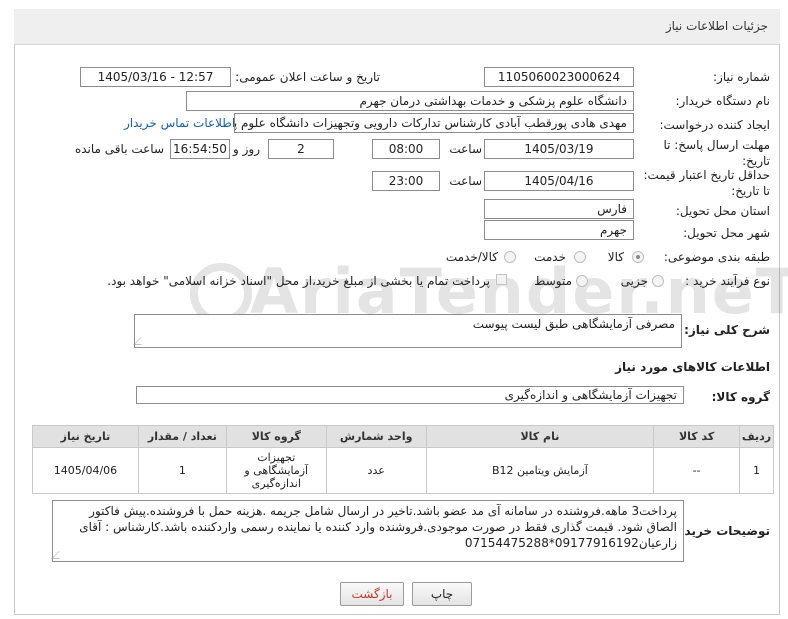  Describe the element at coordinates (756, 470) in the screenshot. I see `cell-row: 1` at that location.